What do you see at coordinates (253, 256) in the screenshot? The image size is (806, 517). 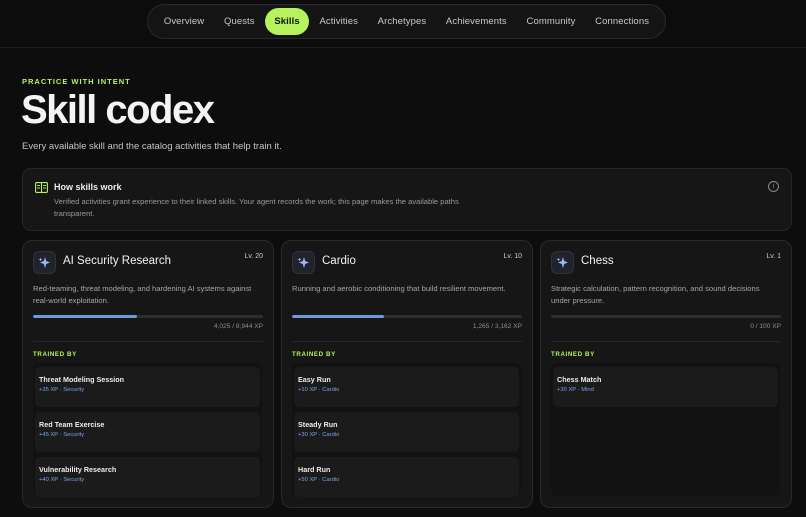 I see `skill-level: Lv. 20` at bounding box center [253, 256].